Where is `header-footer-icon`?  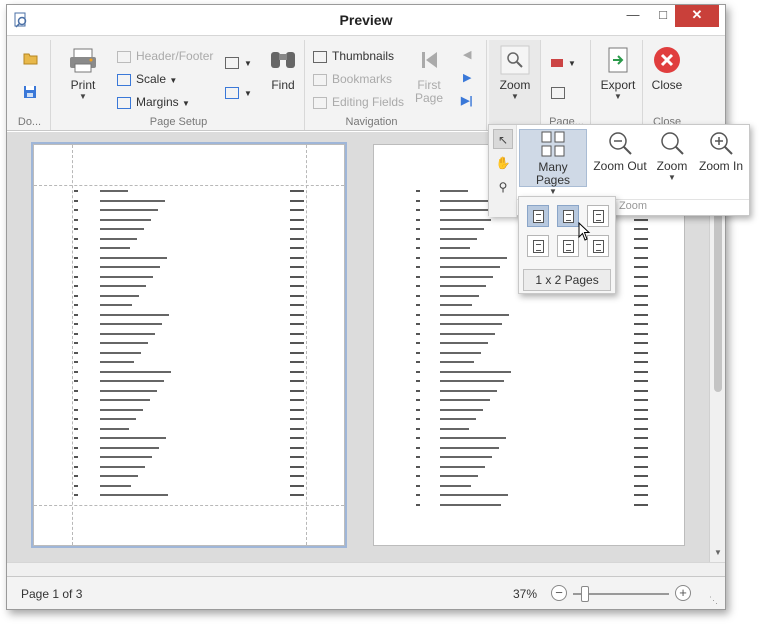 header-footer-icon is located at coordinates (124, 56).